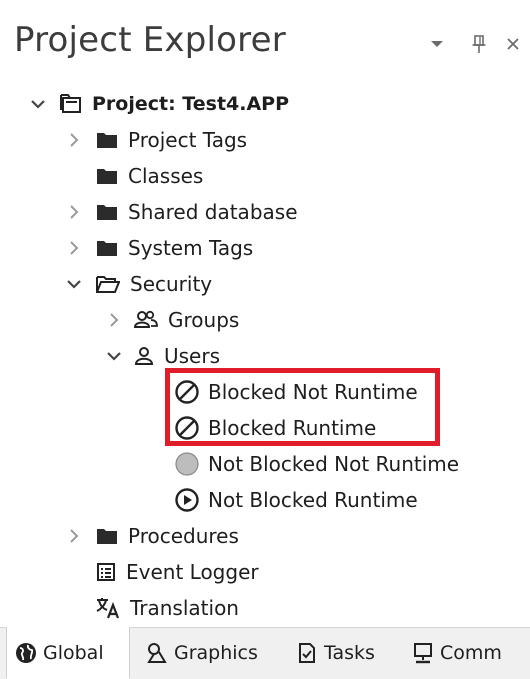 This screenshot has width=530, height=679. I want to click on tab-tasks: Tasks, so click(346, 653).